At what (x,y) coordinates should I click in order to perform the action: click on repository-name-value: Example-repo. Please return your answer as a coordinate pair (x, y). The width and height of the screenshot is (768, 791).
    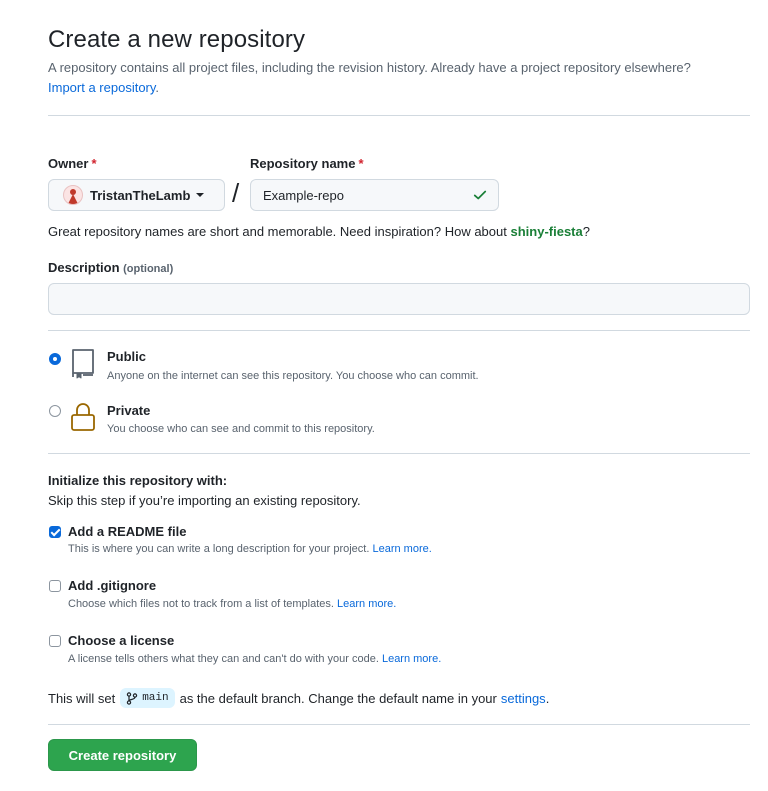
    Looking at the image, I should click on (303, 195).